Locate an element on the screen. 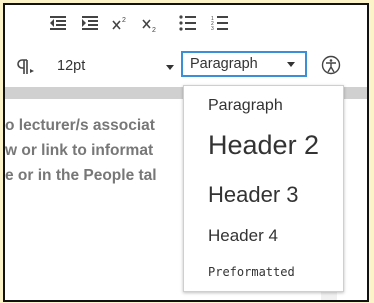  block-format-dropdown-arrow-icon is located at coordinates (291, 64).